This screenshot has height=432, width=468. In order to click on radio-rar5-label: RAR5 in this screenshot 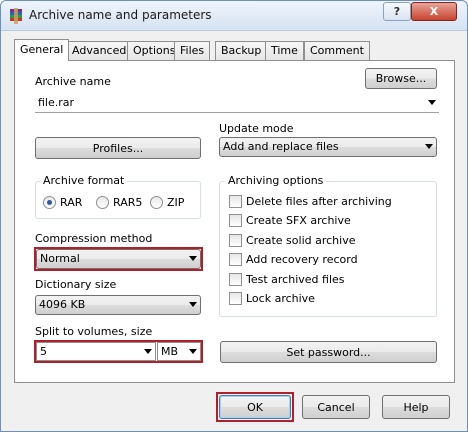, I will do `click(128, 202)`.